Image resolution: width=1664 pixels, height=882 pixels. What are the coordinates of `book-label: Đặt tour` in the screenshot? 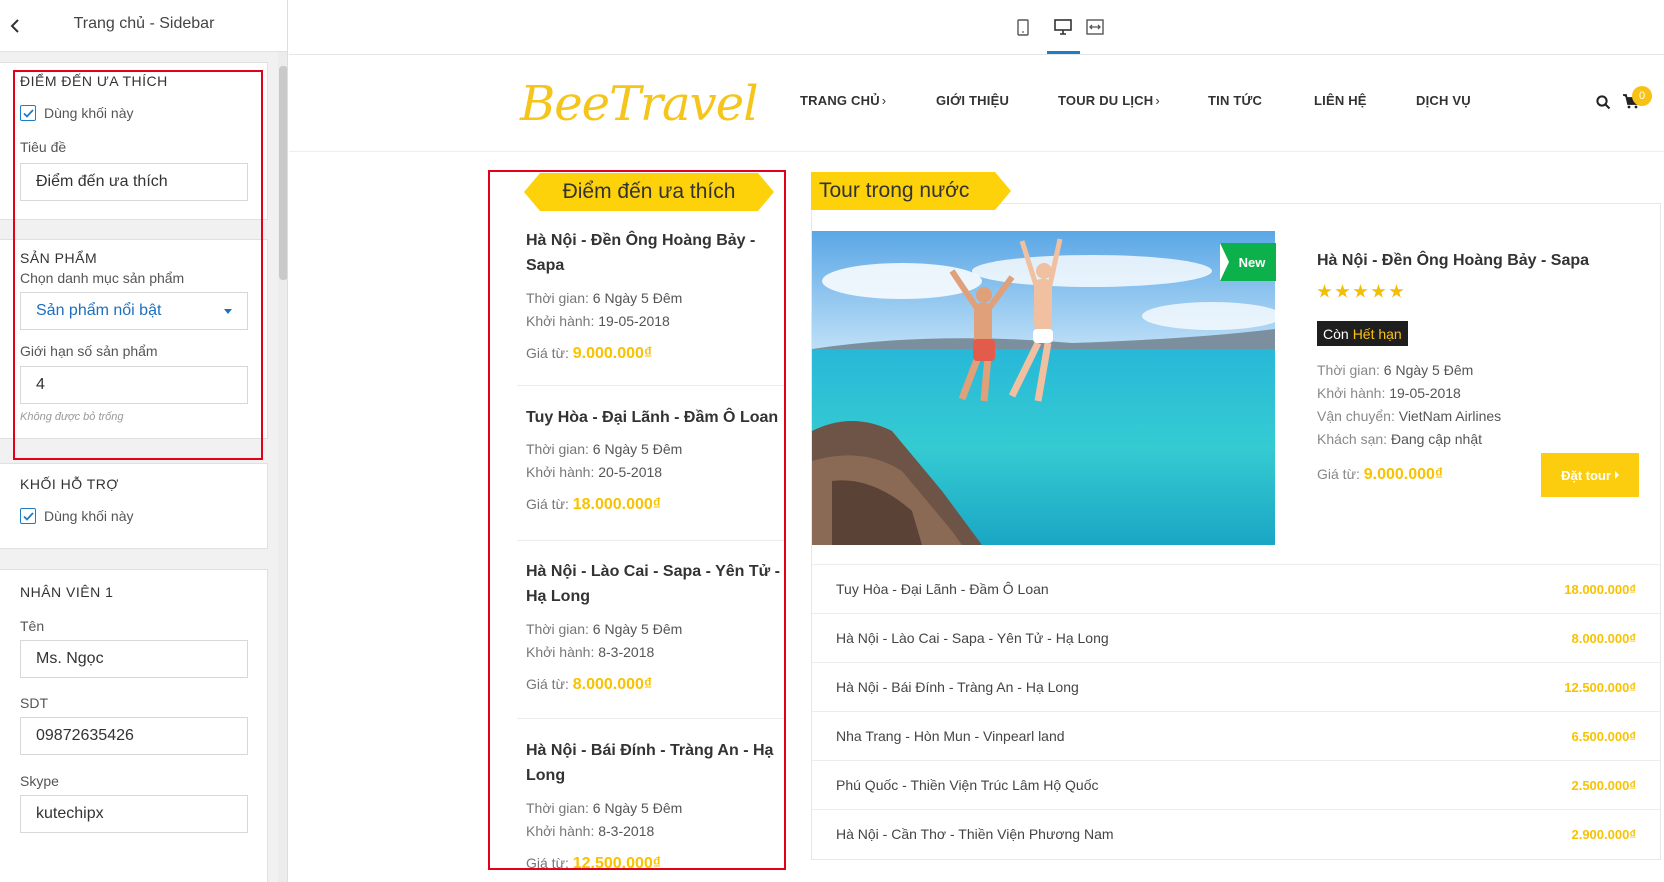 It's located at (1586, 475).